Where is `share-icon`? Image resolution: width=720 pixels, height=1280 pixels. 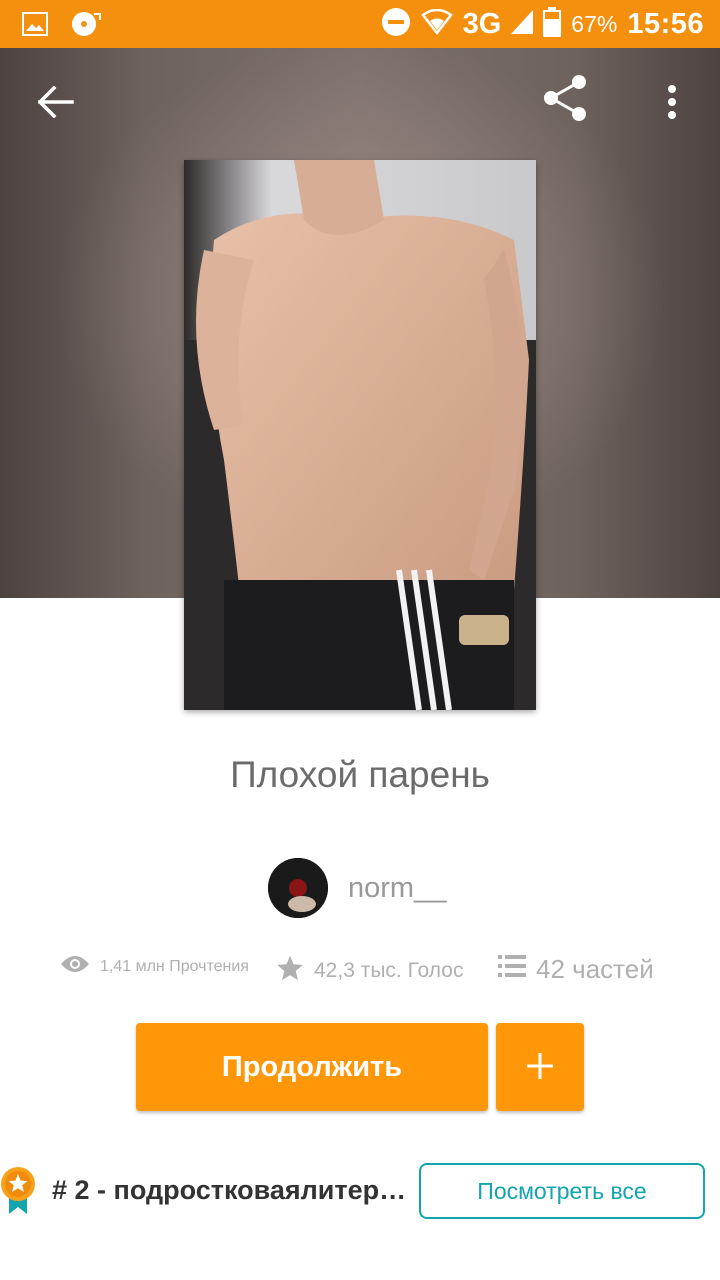
share-icon is located at coordinates (566, 100).